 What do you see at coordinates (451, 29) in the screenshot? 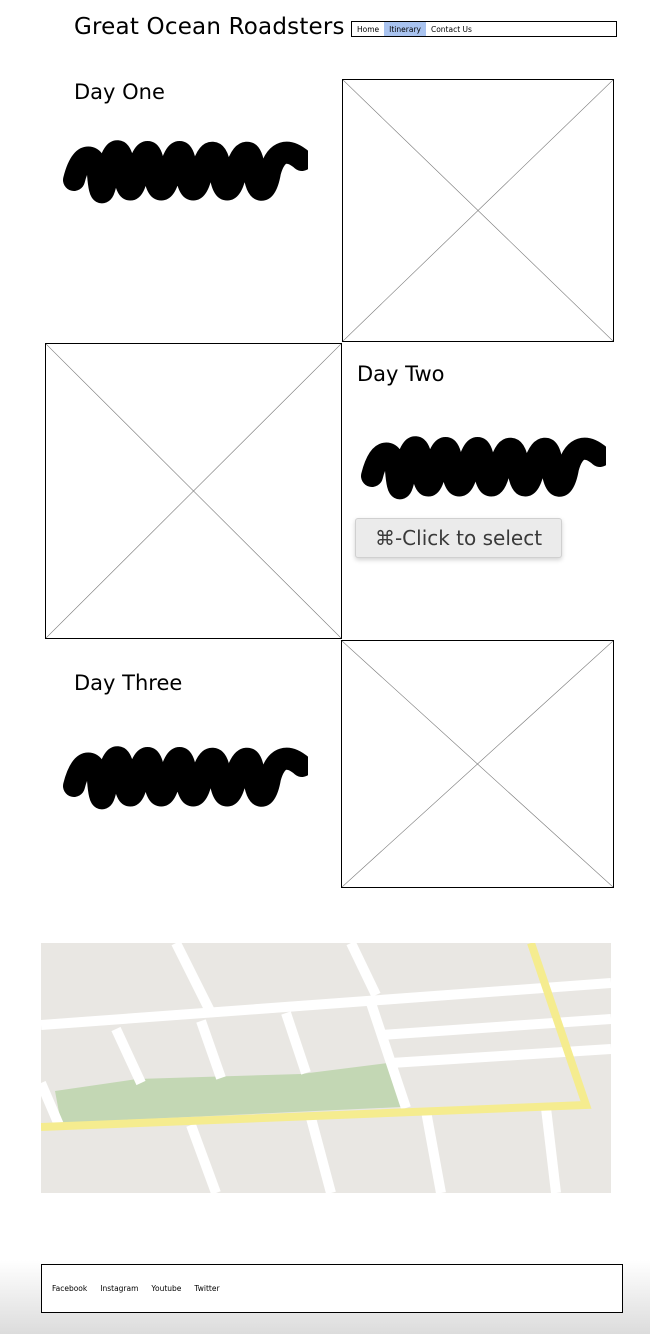
I see `nav-contact: Contact Us` at bounding box center [451, 29].